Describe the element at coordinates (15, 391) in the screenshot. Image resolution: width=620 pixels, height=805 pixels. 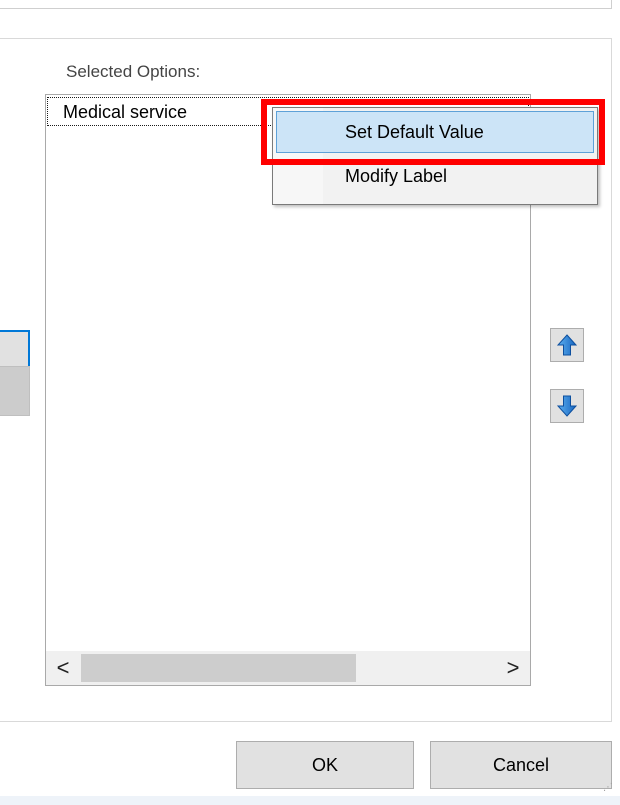
I see `remove-option-button` at that location.